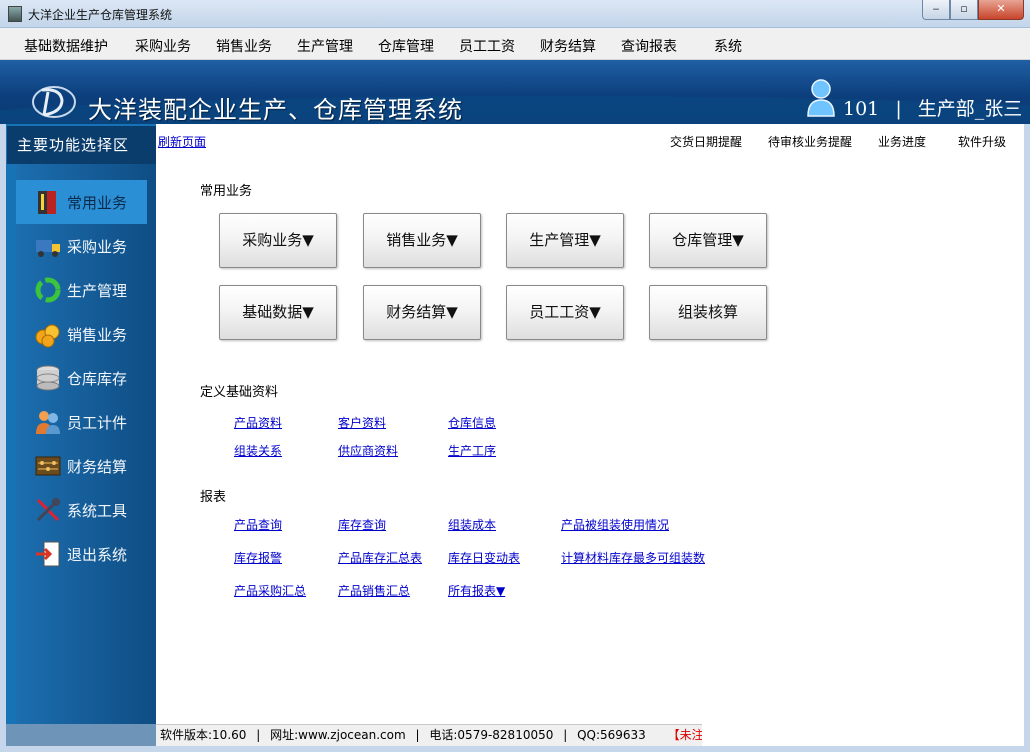  Describe the element at coordinates (362, 422) in the screenshot. I see `customer-info-link: 客户资料` at that location.